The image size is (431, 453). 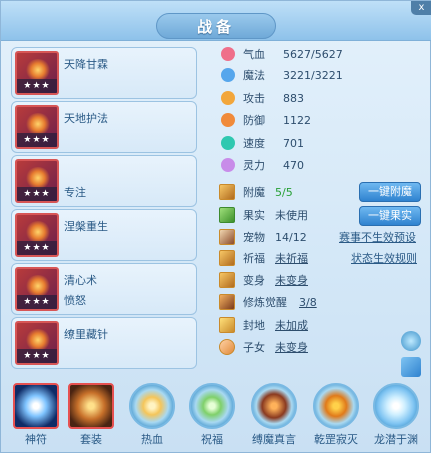 What do you see at coordinates (293, 98) in the screenshot?
I see `stat-value: 883` at bounding box center [293, 98].